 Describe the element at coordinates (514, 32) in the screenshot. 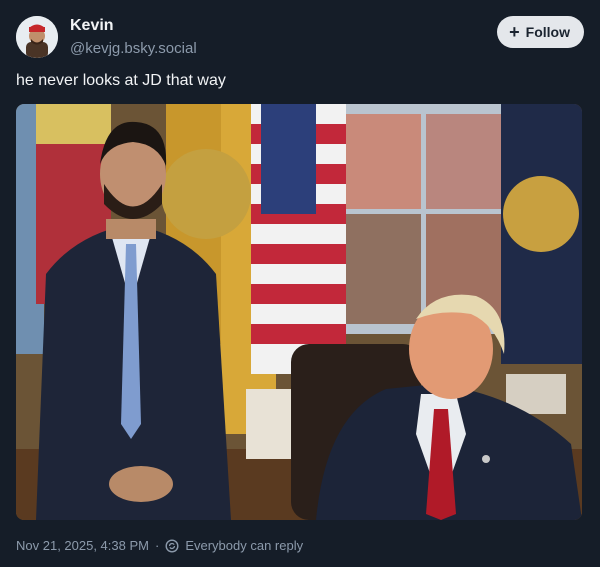

I see `plus-icon: +` at that location.